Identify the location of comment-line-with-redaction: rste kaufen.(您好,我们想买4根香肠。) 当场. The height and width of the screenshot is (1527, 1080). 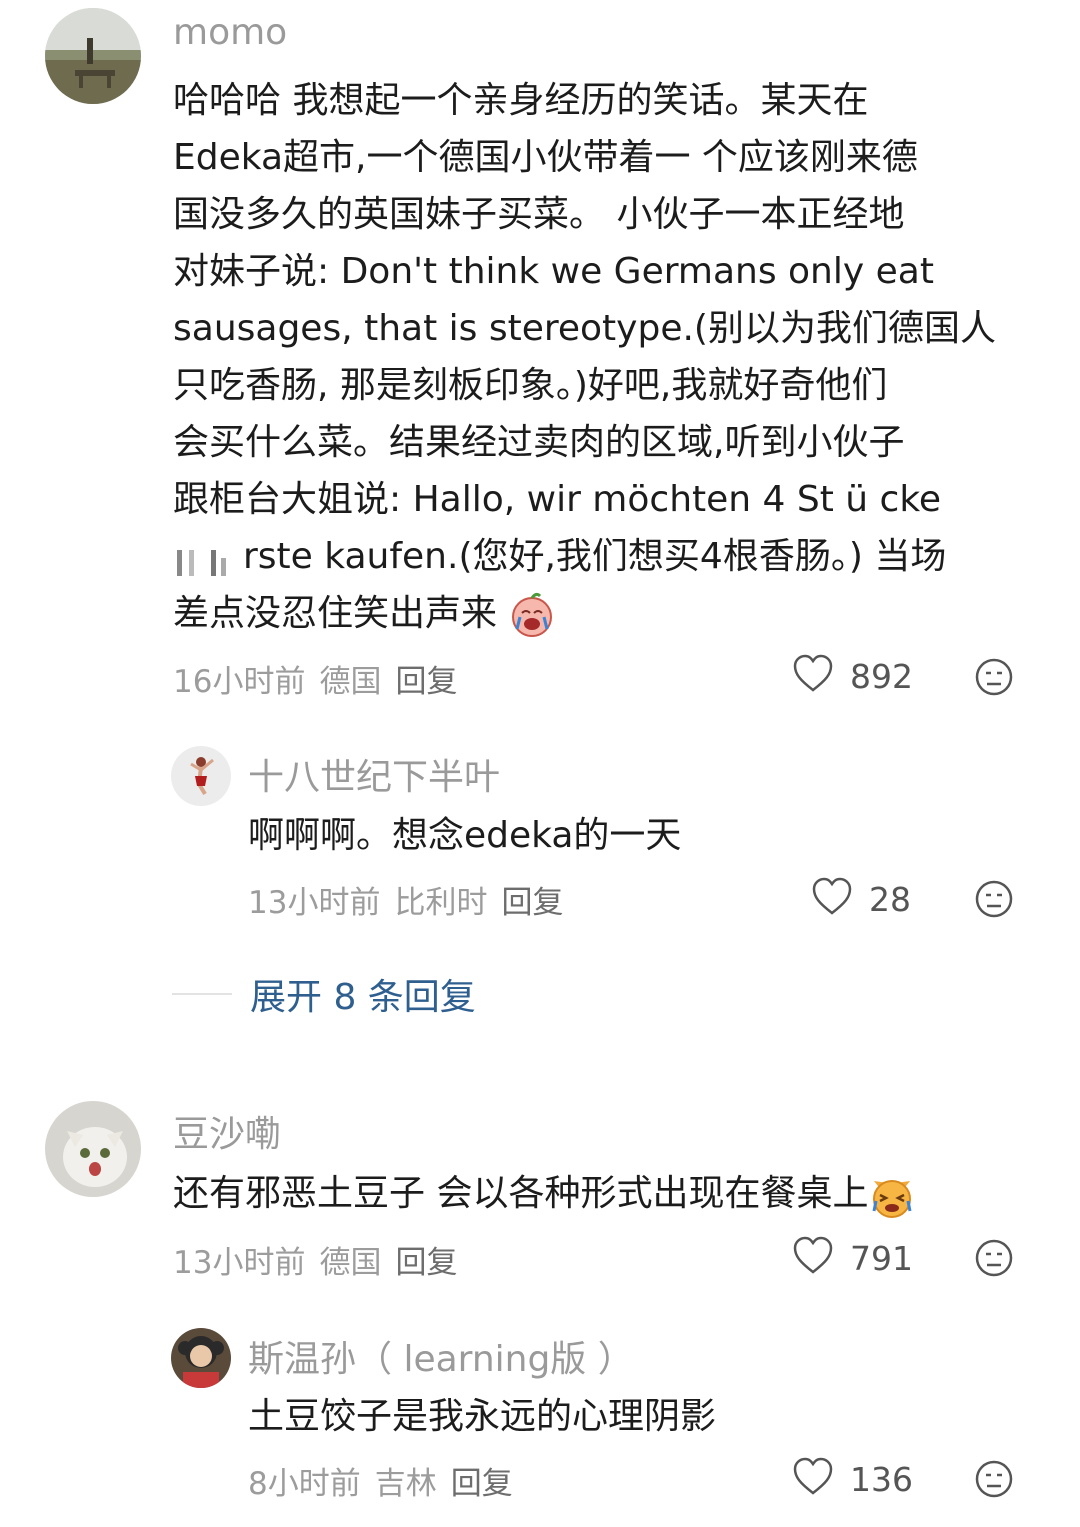
(613, 556).